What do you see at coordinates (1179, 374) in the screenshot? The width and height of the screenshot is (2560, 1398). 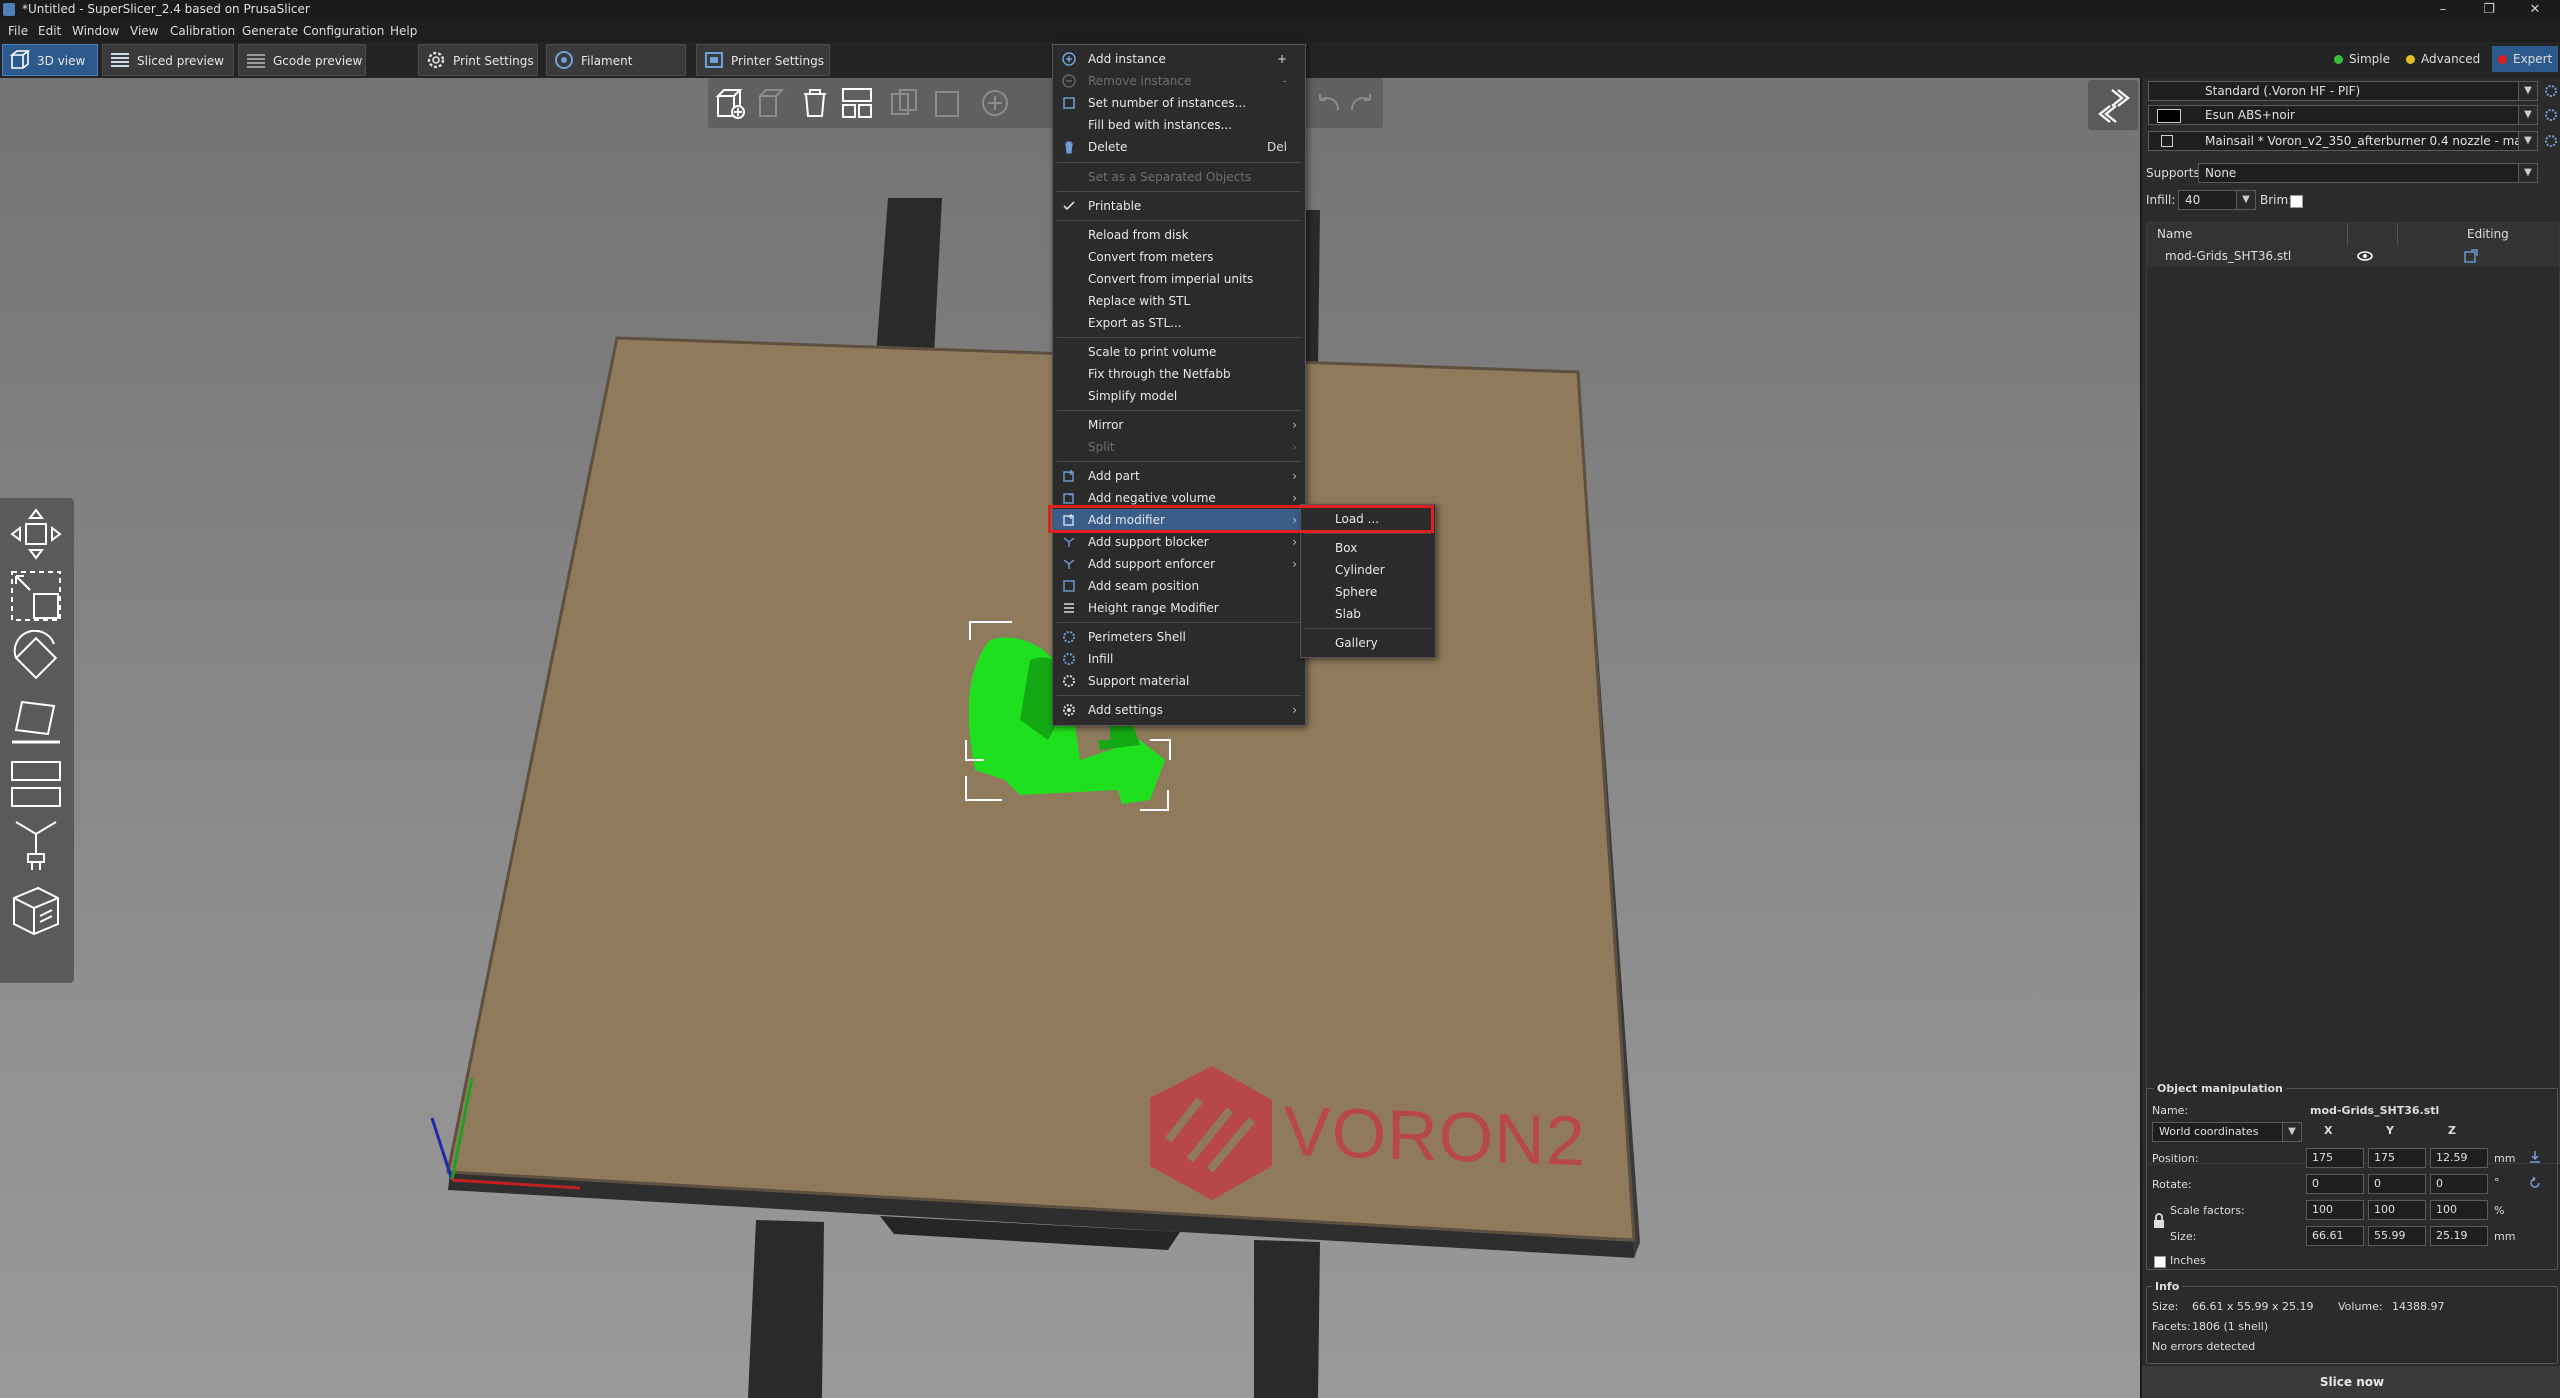 I see `menu-fix-netfabb: Fix through the Netfabb` at bounding box center [1179, 374].